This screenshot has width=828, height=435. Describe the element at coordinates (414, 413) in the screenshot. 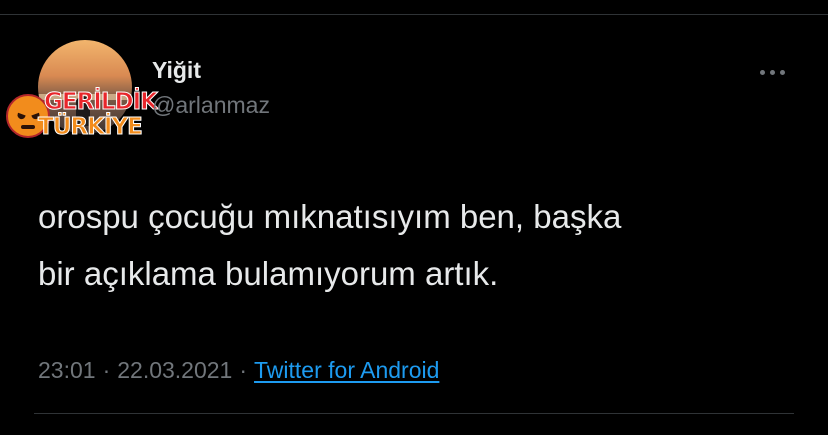

I see `bottom-divider` at that location.